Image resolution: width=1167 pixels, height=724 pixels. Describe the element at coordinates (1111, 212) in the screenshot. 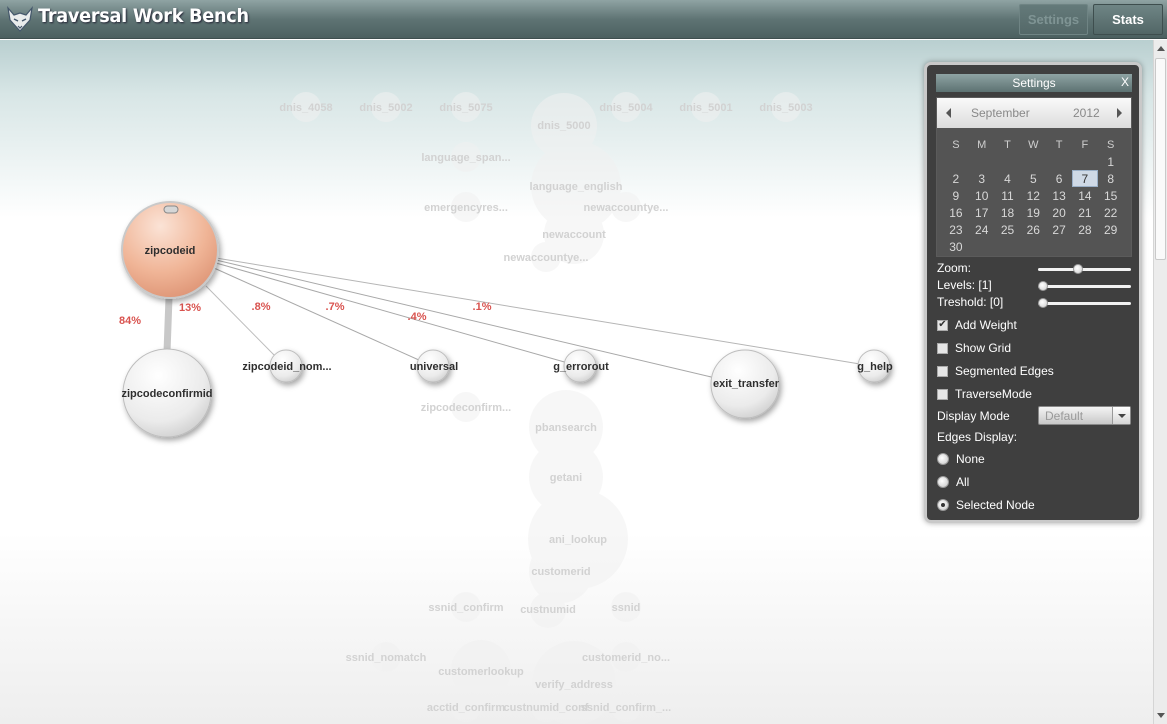

I see `calendar-day: 22` at that location.